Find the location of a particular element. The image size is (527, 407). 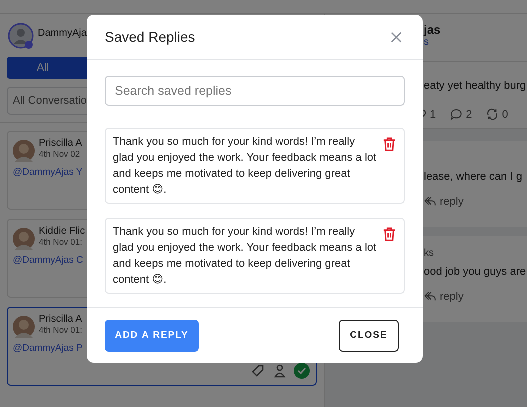

message-preview: @DammyAjas P is located at coordinates (48, 348).